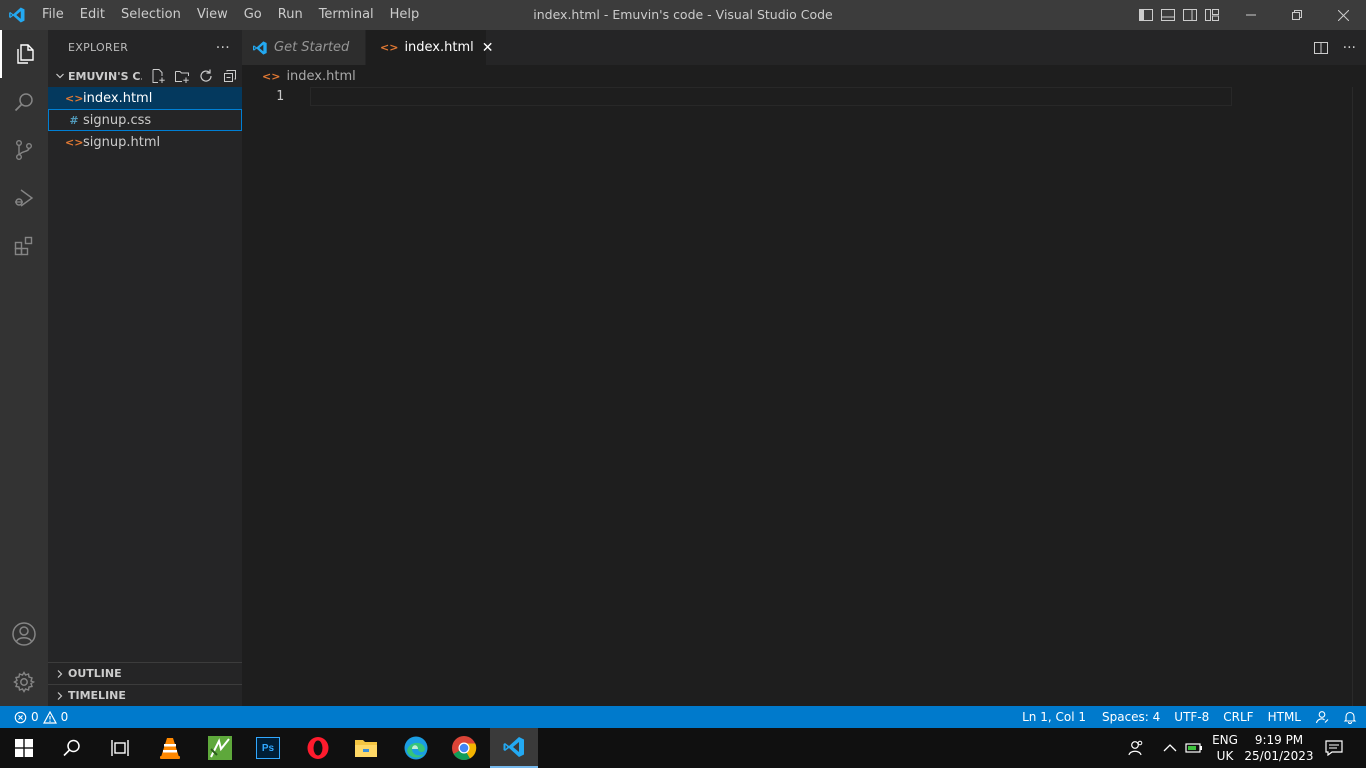 Image resolution: width=1366 pixels, height=768 pixels. I want to click on toggle-primary-sidebar-icon, so click(1146, 15).